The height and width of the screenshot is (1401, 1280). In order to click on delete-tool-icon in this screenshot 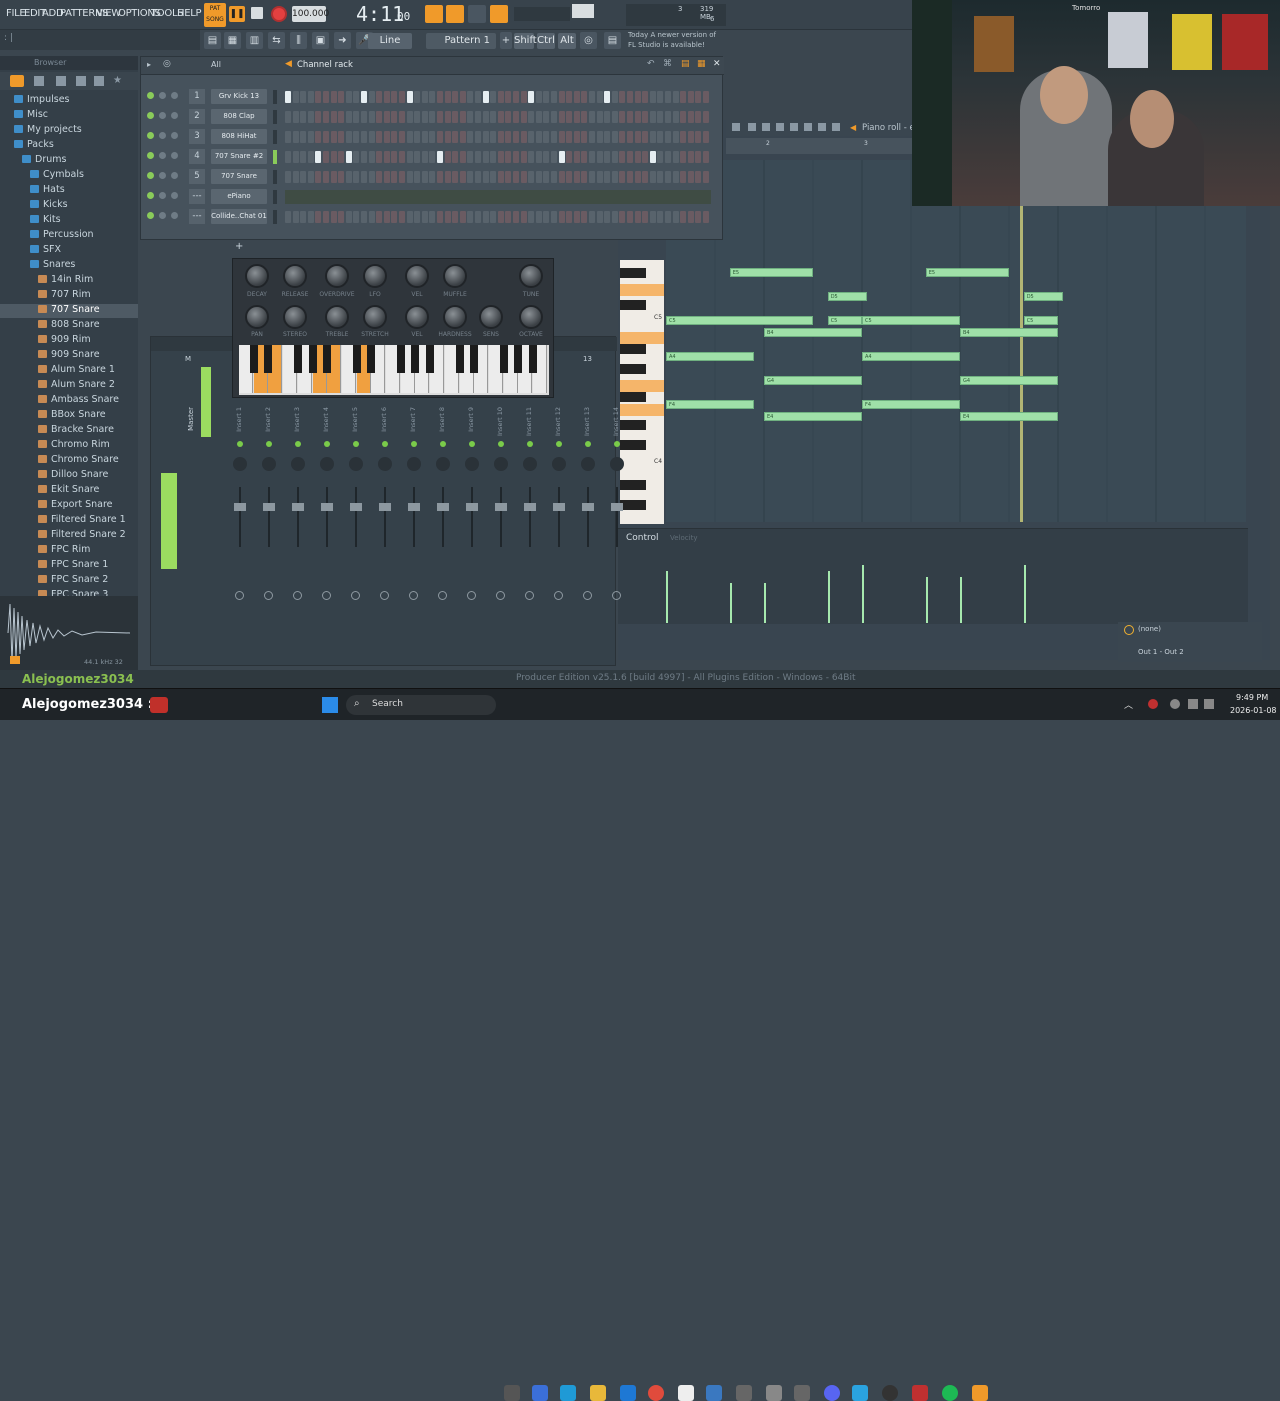, I will do `click(780, 127)`.